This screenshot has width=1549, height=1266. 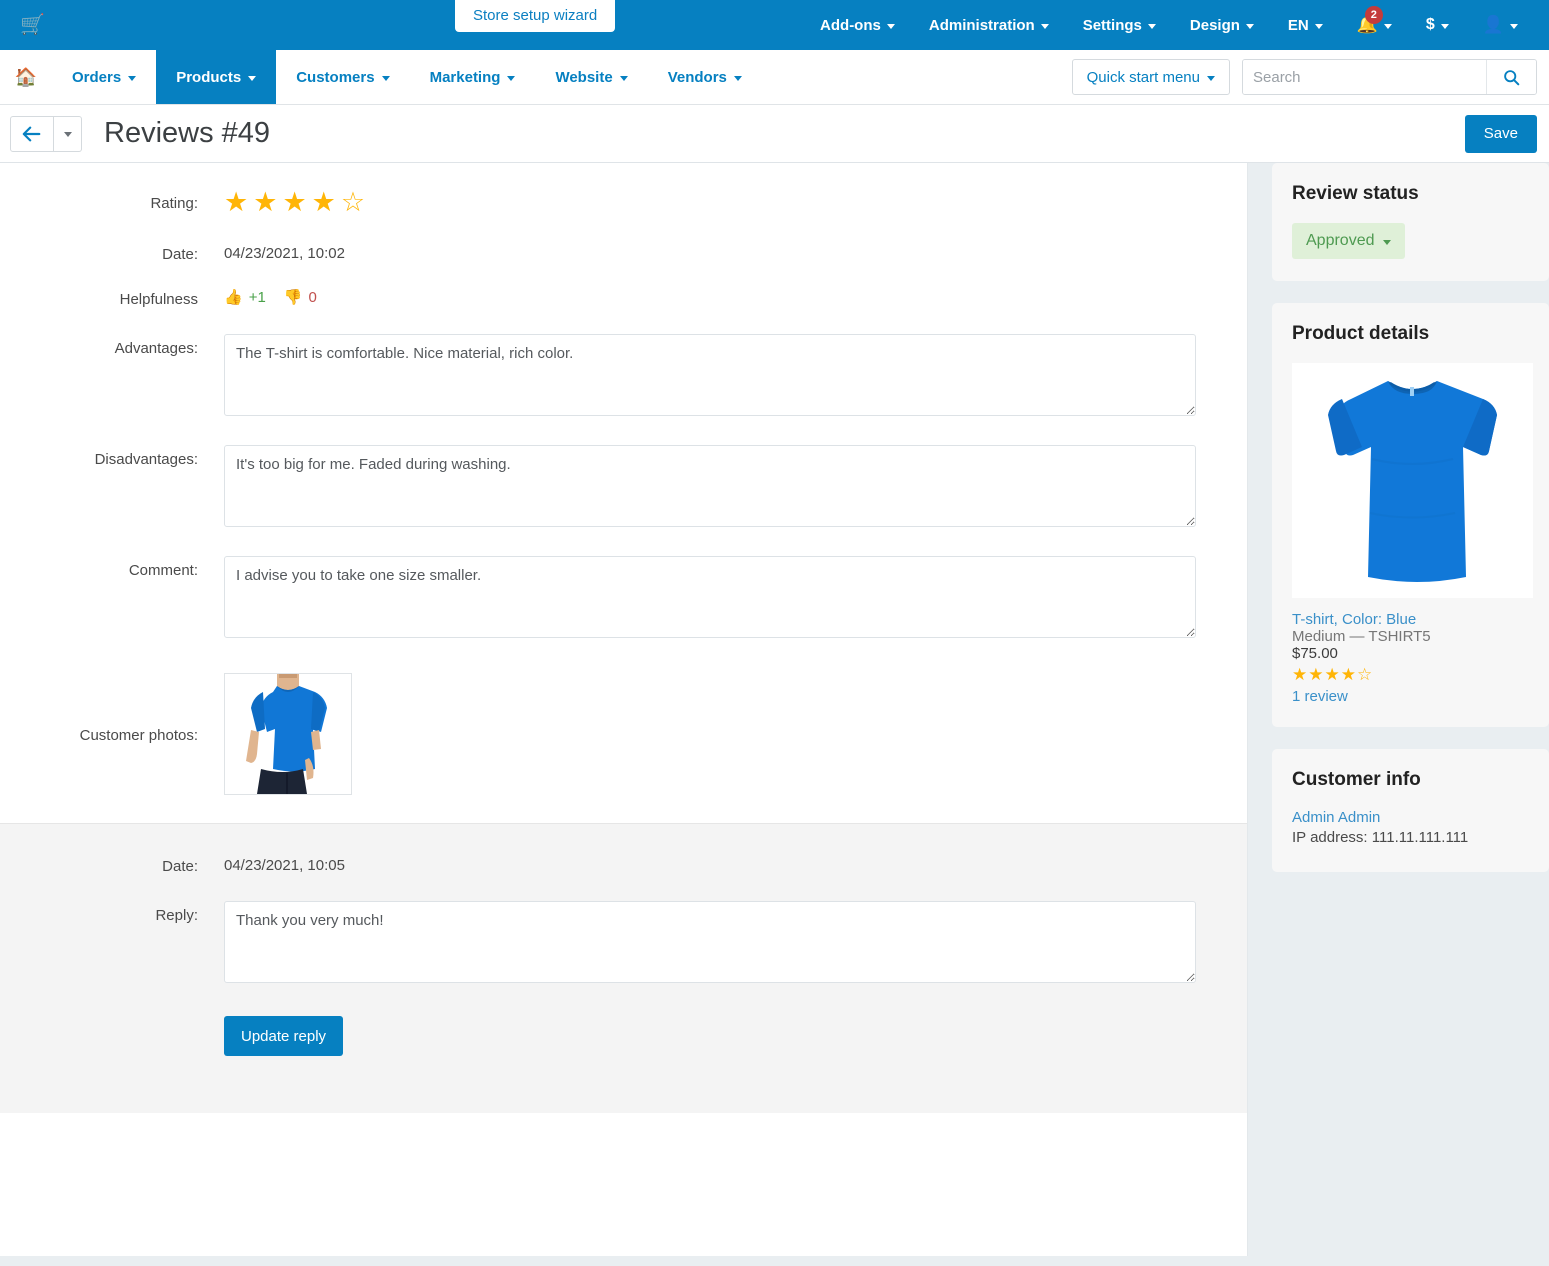 What do you see at coordinates (1410, 817) in the screenshot?
I see `customer-name-link: Admin Admin` at bounding box center [1410, 817].